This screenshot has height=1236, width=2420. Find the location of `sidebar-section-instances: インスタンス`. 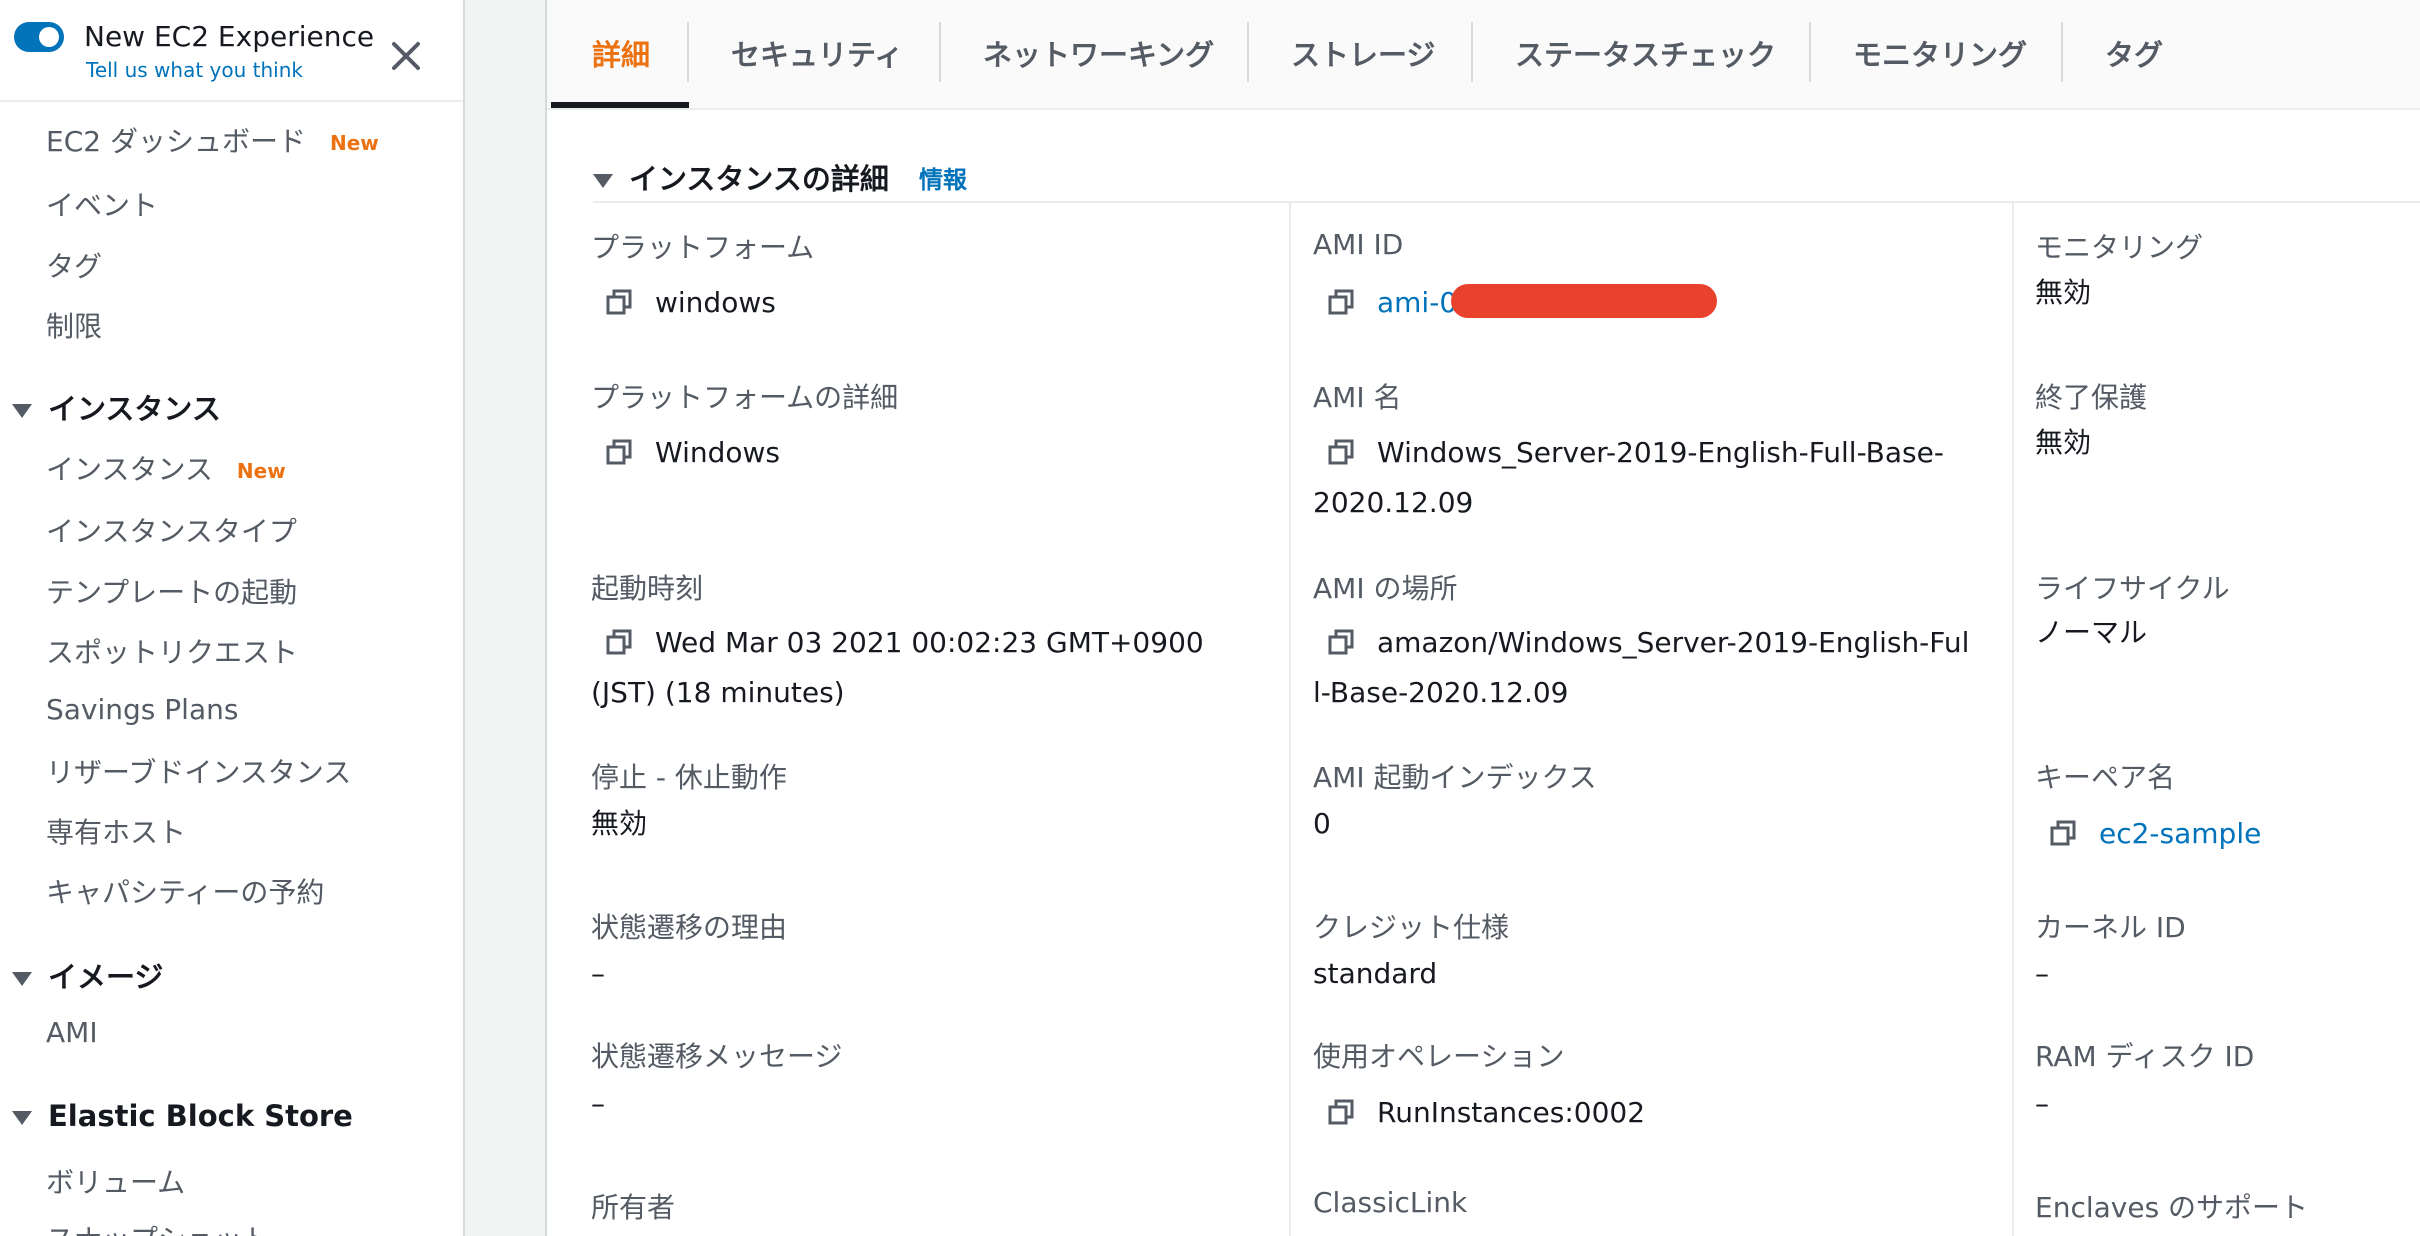

sidebar-section-instances: インスタンス is located at coordinates (116, 407).